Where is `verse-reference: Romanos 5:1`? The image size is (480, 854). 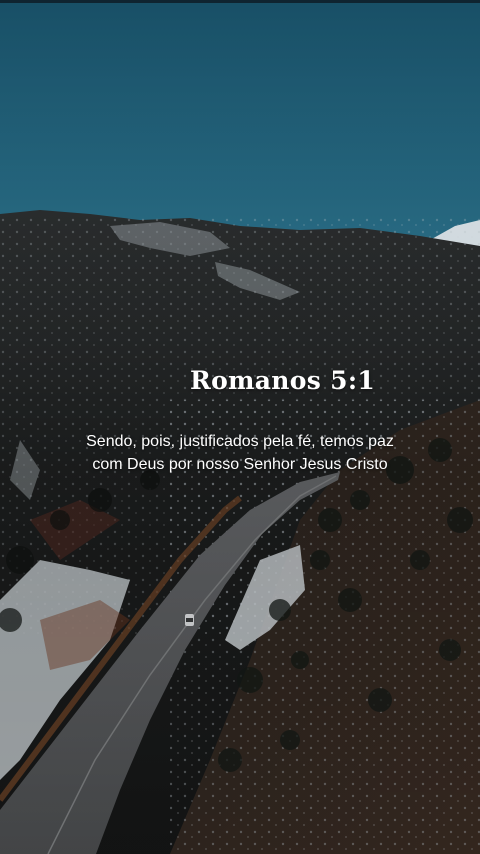
verse-reference: Romanos 5:1 is located at coordinates (283, 380).